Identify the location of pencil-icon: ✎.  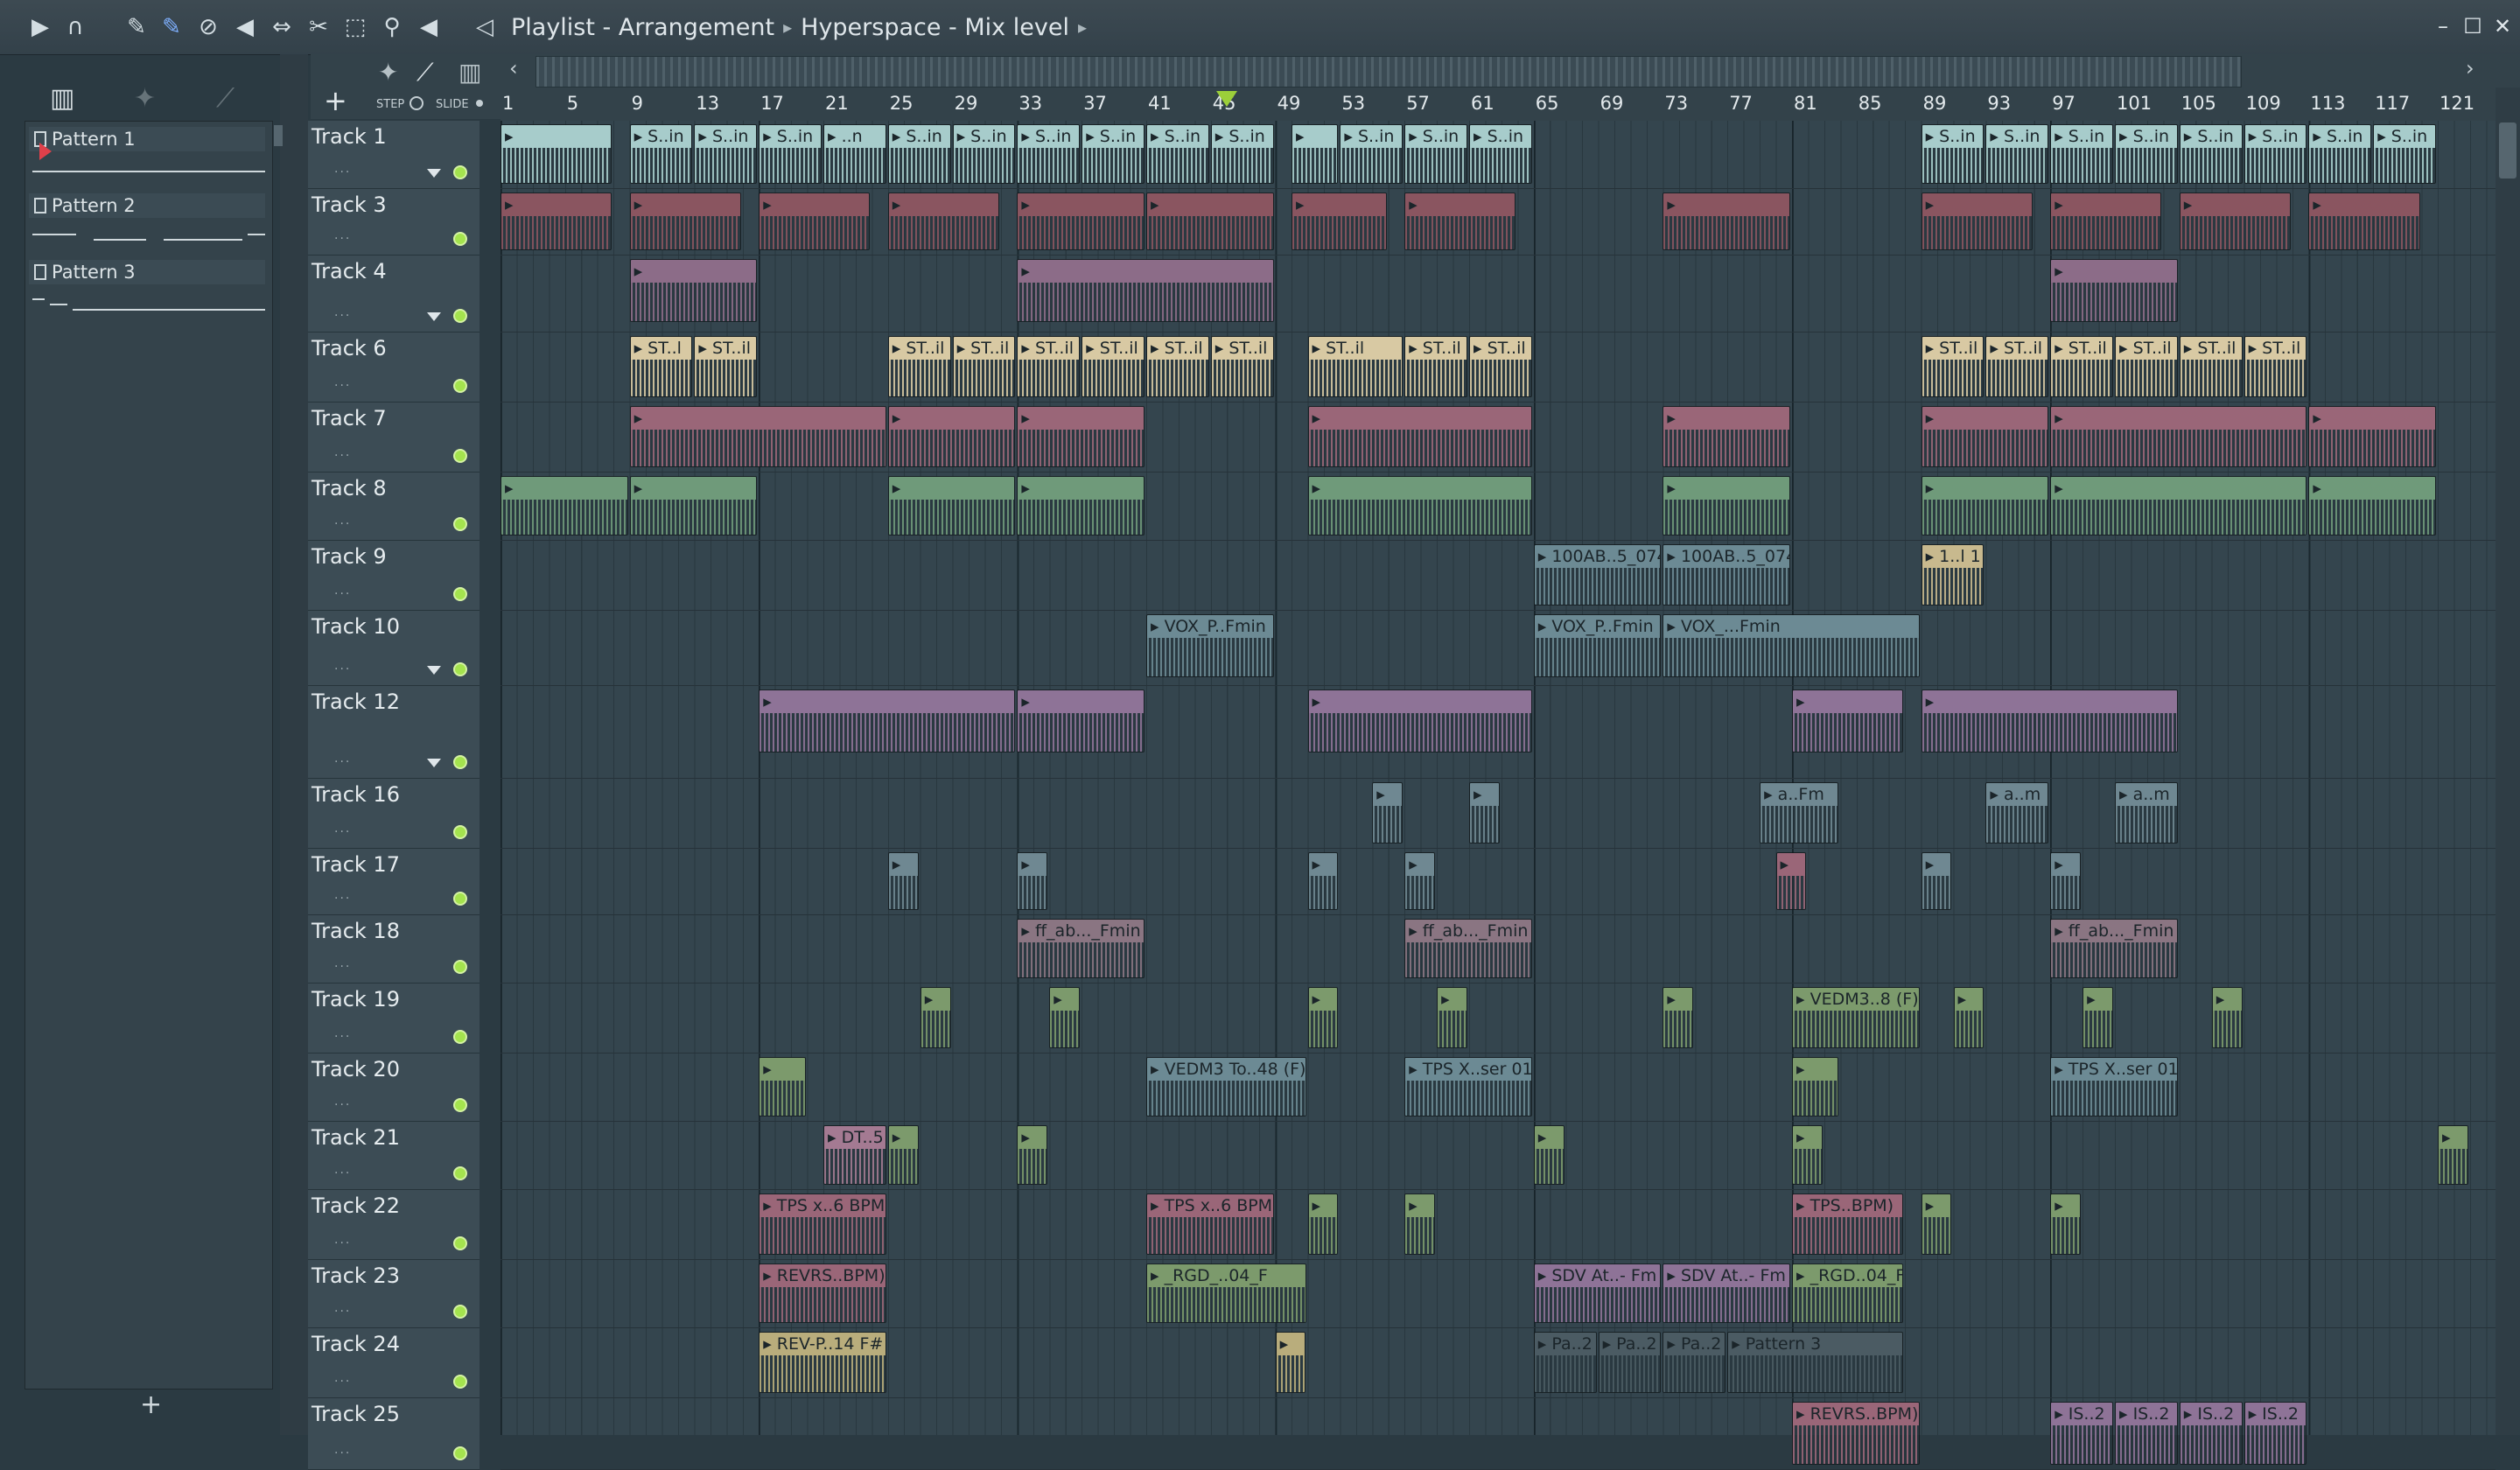
(136, 27).